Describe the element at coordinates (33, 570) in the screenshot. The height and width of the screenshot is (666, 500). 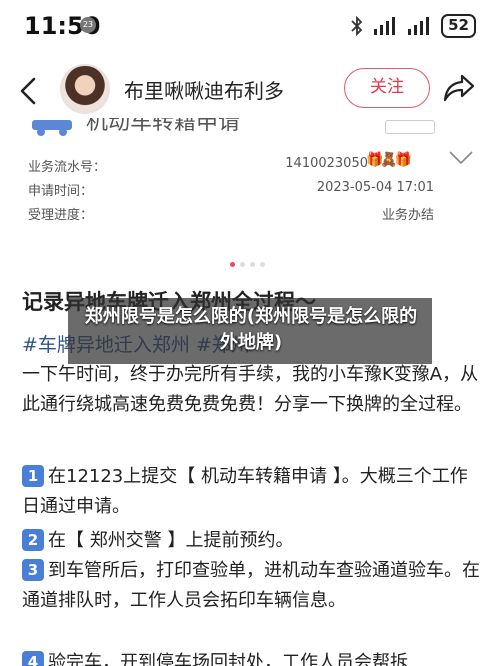
I see `step-number-badge: 3` at that location.